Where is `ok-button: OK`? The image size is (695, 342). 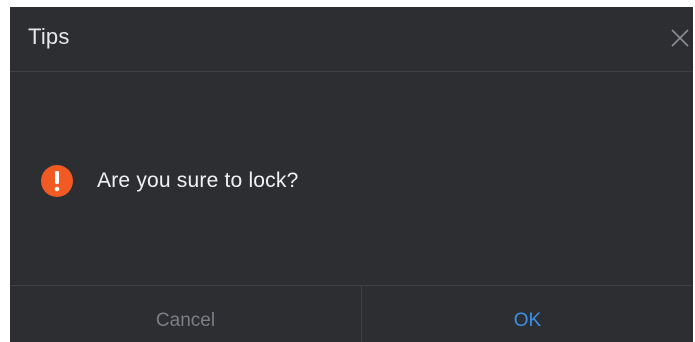
ok-button: OK is located at coordinates (527, 314).